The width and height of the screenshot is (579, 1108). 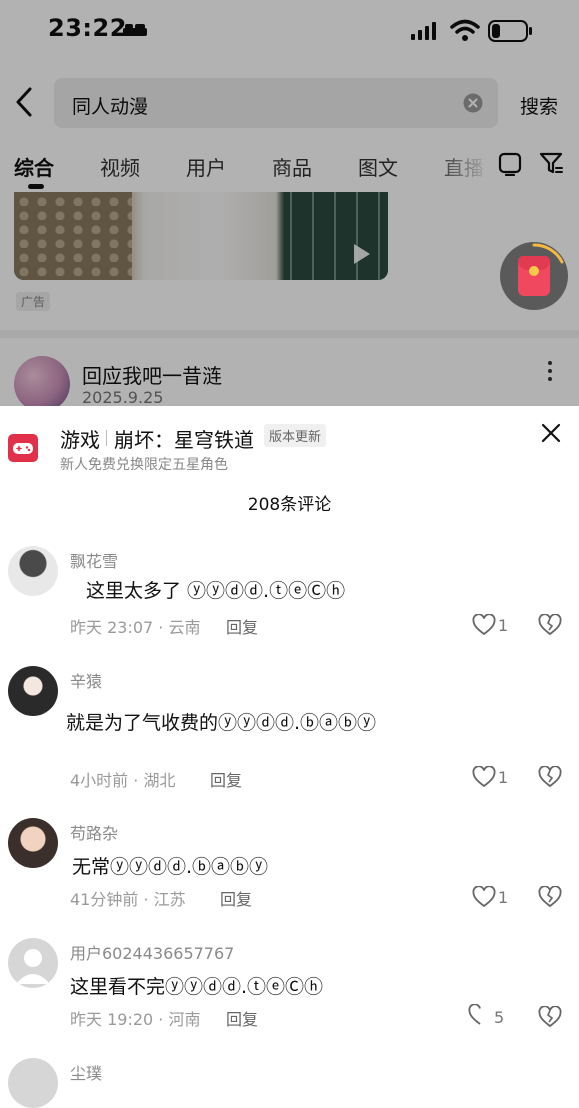 What do you see at coordinates (23, 448) in the screenshot?
I see `game-controller-icon` at bounding box center [23, 448].